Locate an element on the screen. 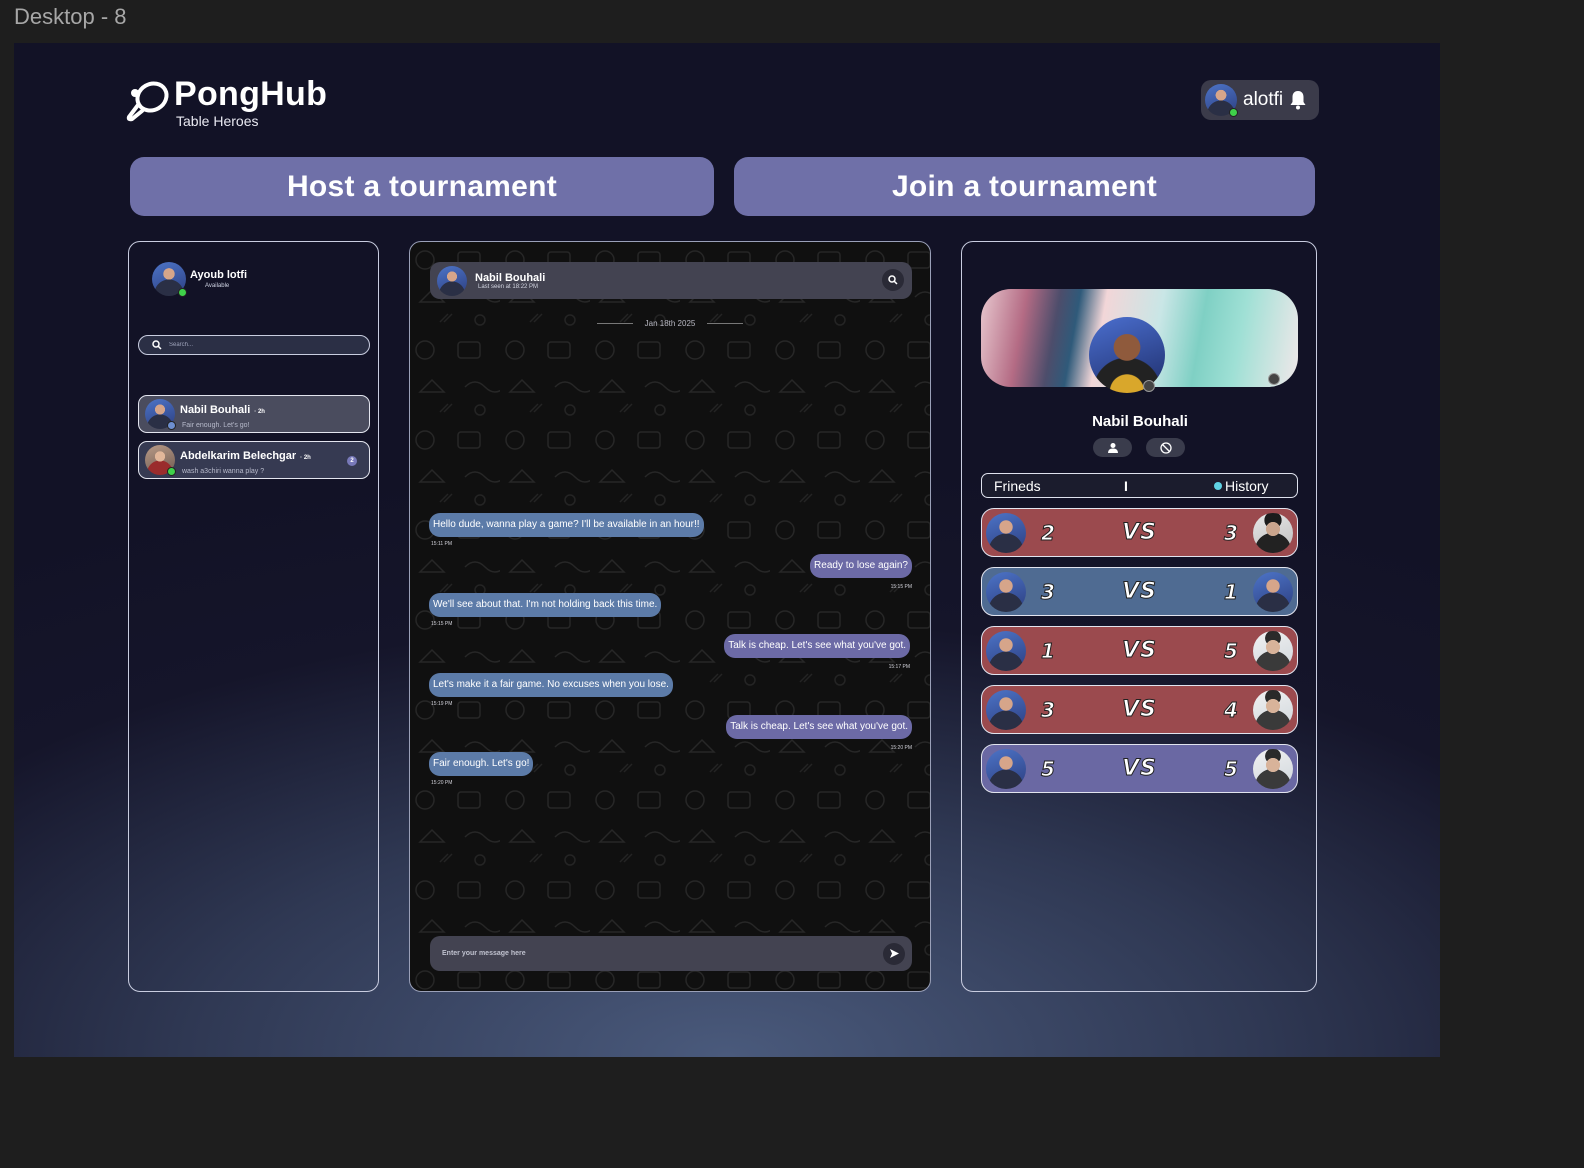 The image size is (1584, 1168). status-indicator is located at coordinates (171, 425).